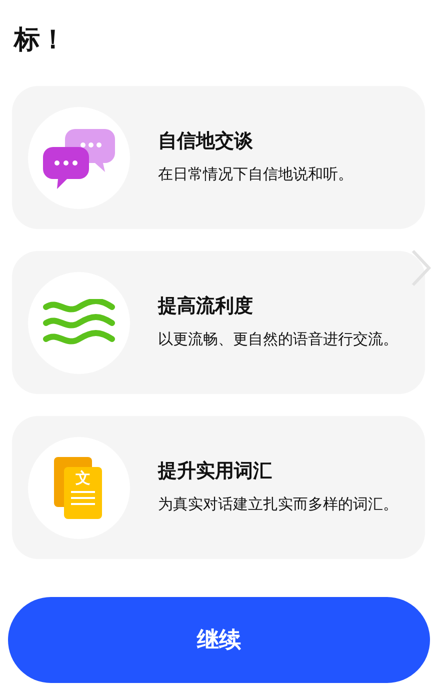 The image size is (447, 692). I want to click on continue-button: 继续, so click(219, 640).